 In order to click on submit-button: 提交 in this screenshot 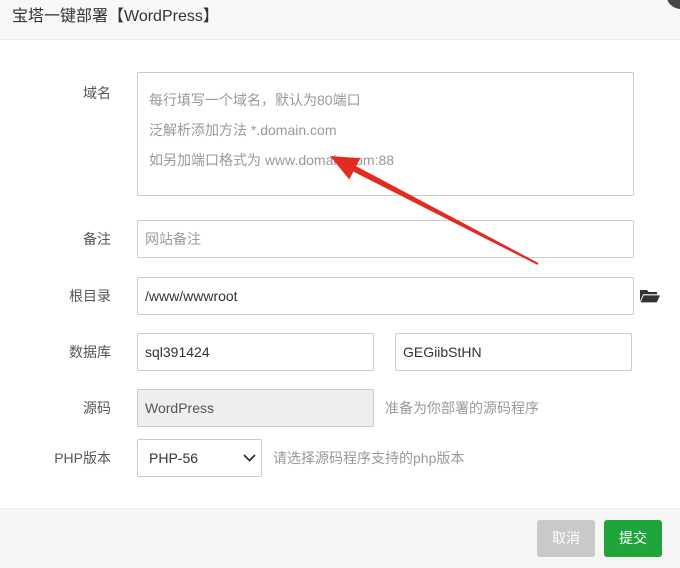, I will do `click(633, 538)`.